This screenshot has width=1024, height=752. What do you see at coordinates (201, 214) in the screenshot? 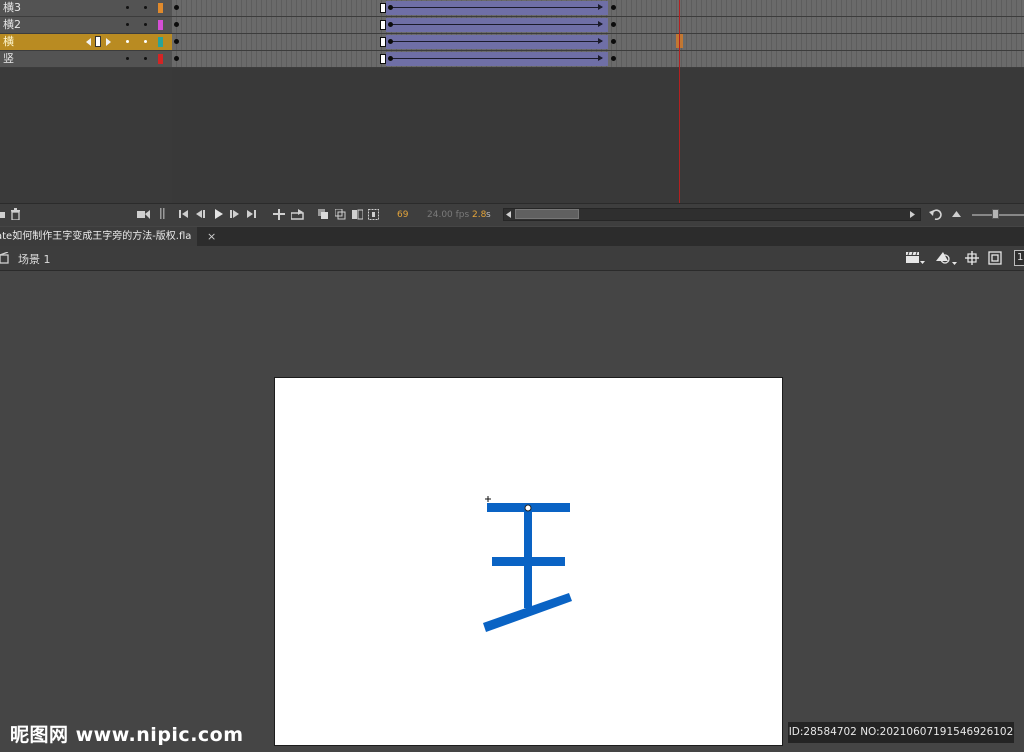
I see `step-back-icon` at bounding box center [201, 214].